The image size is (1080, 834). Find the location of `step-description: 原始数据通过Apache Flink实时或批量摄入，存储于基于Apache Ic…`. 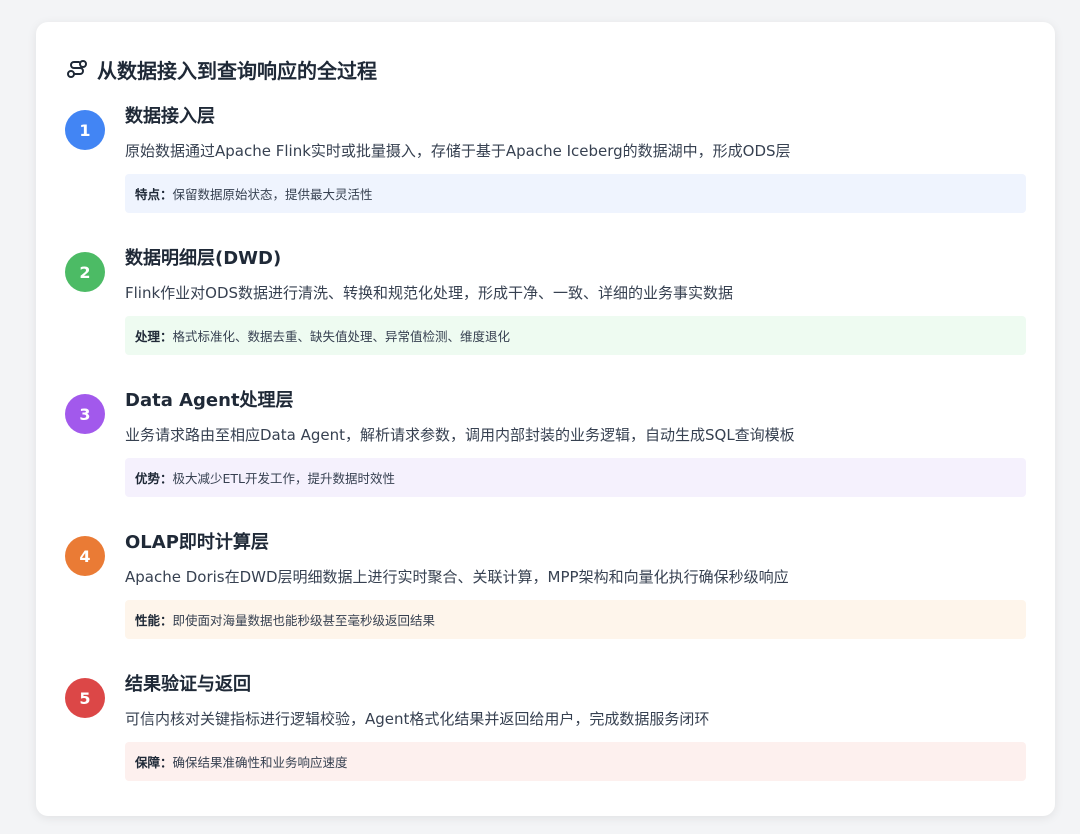

step-description: 原始数据通过Apache Flink实时或批量摄入，存储于基于Apache Ic… is located at coordinates (458, 151).